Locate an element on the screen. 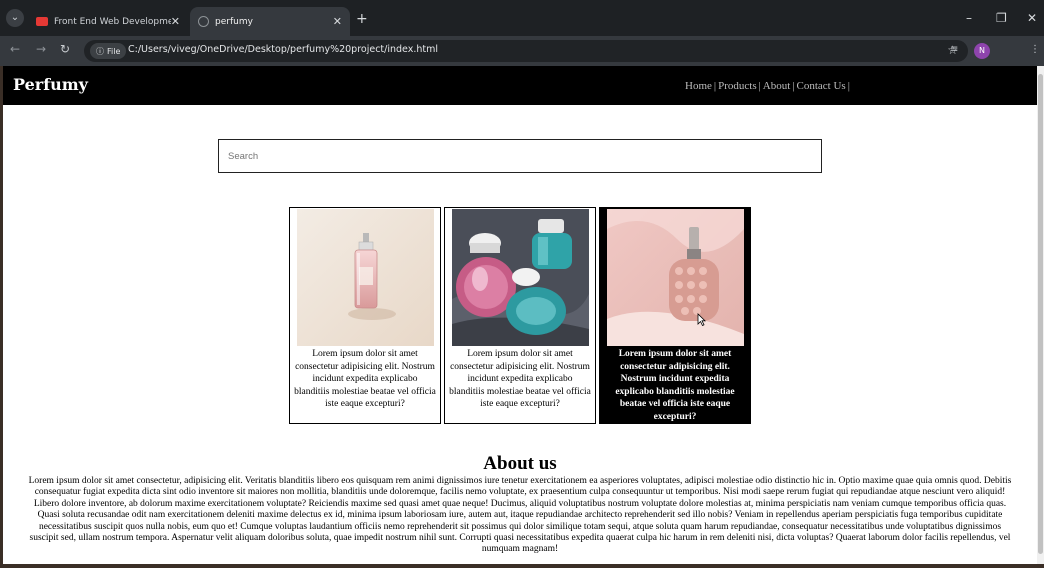 The image size is (1044, 568). tab-perfumy: perfumy ✕ is located at coordinates (270, 21).